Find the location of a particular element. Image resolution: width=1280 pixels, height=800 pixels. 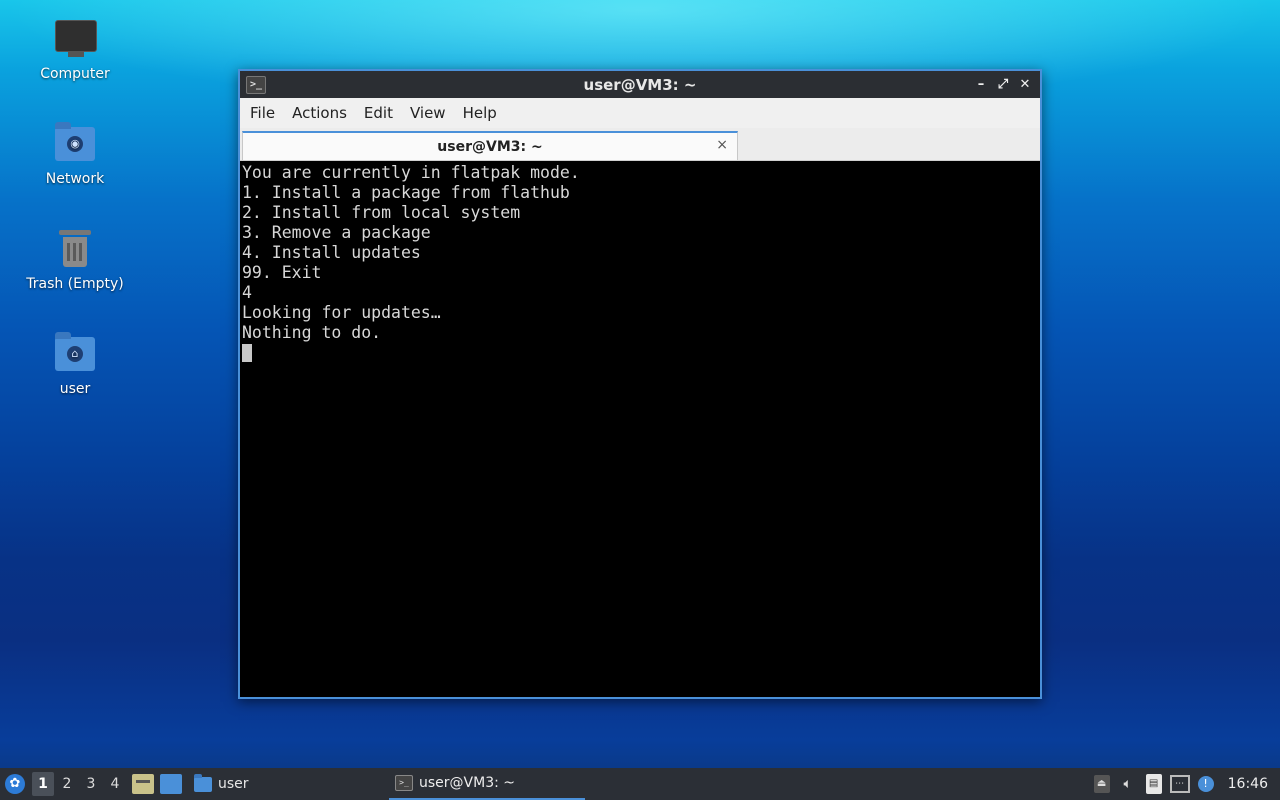

menu-file: File is located at coordinates (262, 113).